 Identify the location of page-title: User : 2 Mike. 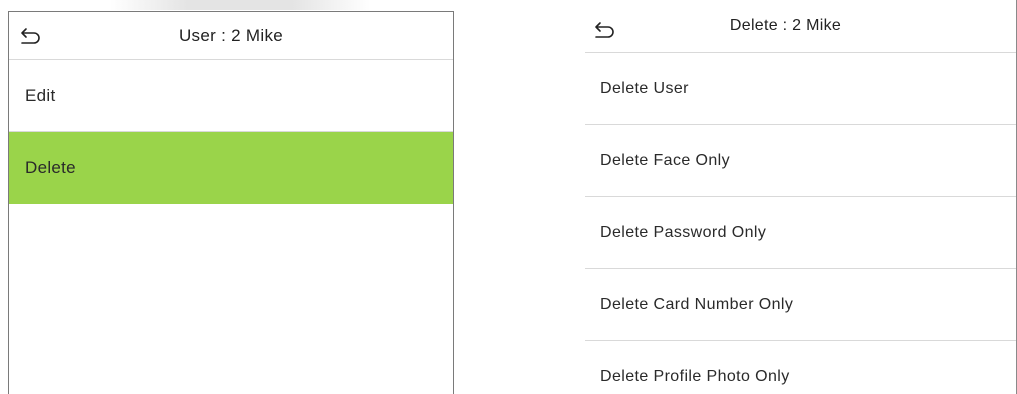
(231, 35).